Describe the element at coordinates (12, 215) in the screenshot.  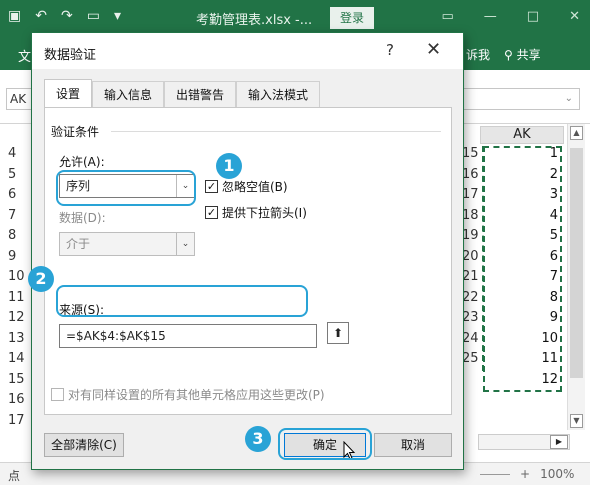
I see `row-header: 7` at that location.